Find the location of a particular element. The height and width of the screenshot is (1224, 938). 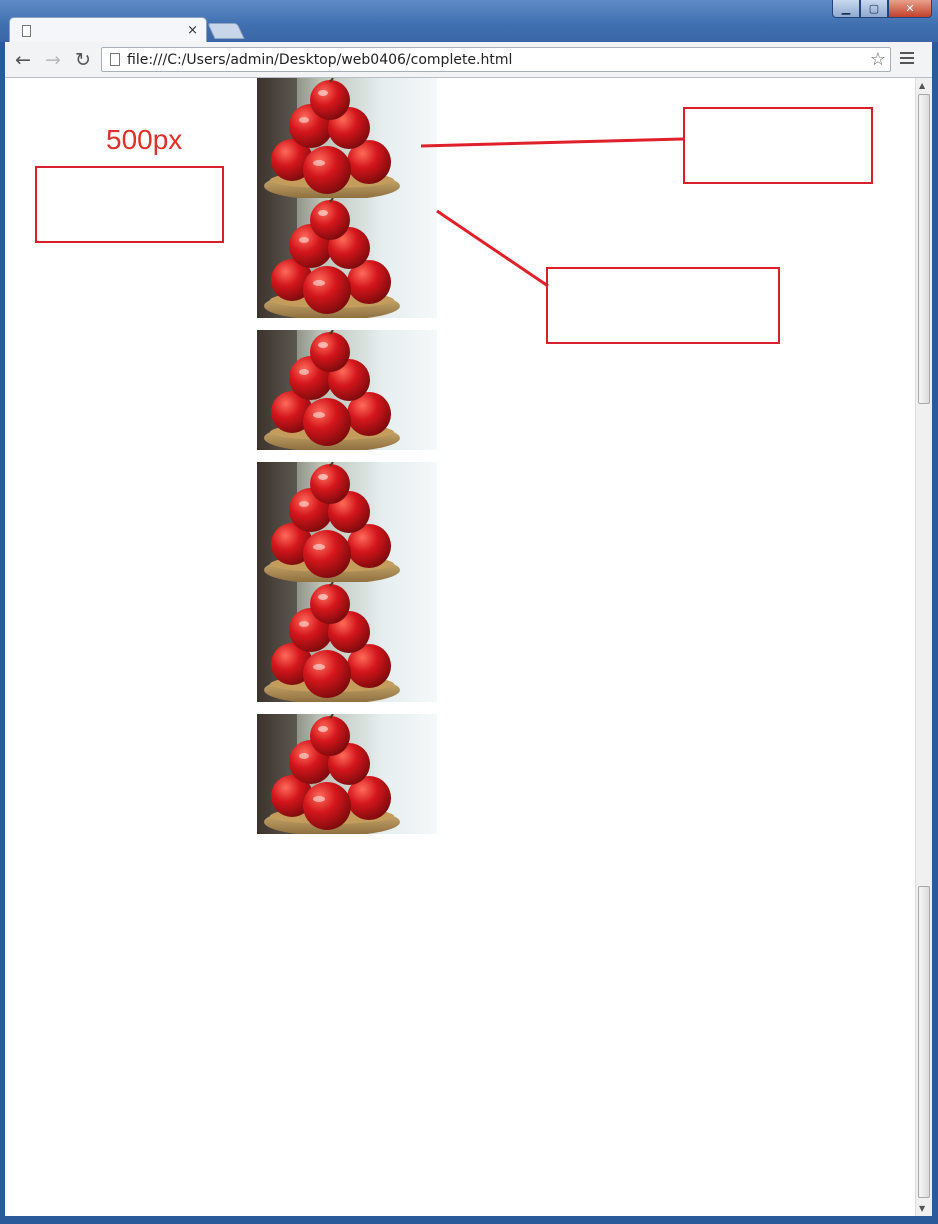

tab-title is located at coordinates (113, 31).